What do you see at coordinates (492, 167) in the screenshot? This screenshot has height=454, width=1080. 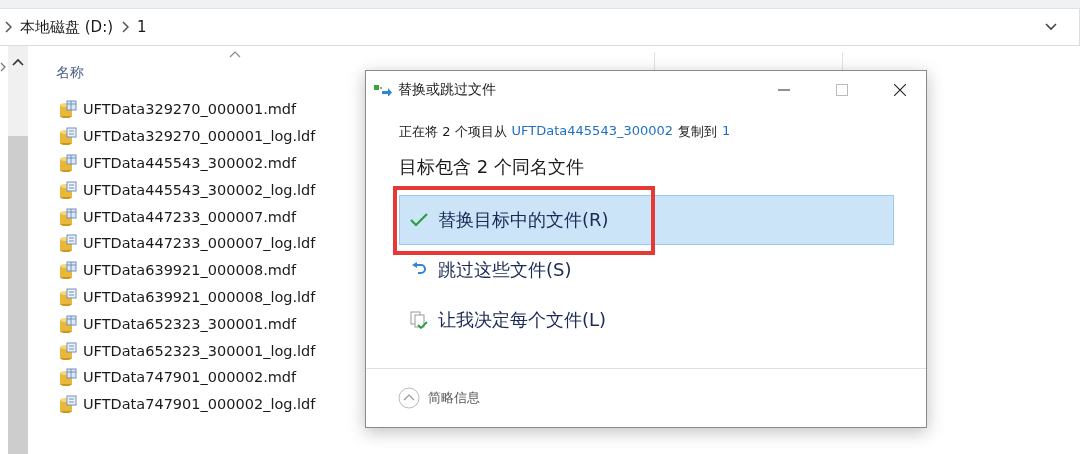 I see `conflict-heading: 目标包含 2 个同名文件` at bounding box center [492, 167].